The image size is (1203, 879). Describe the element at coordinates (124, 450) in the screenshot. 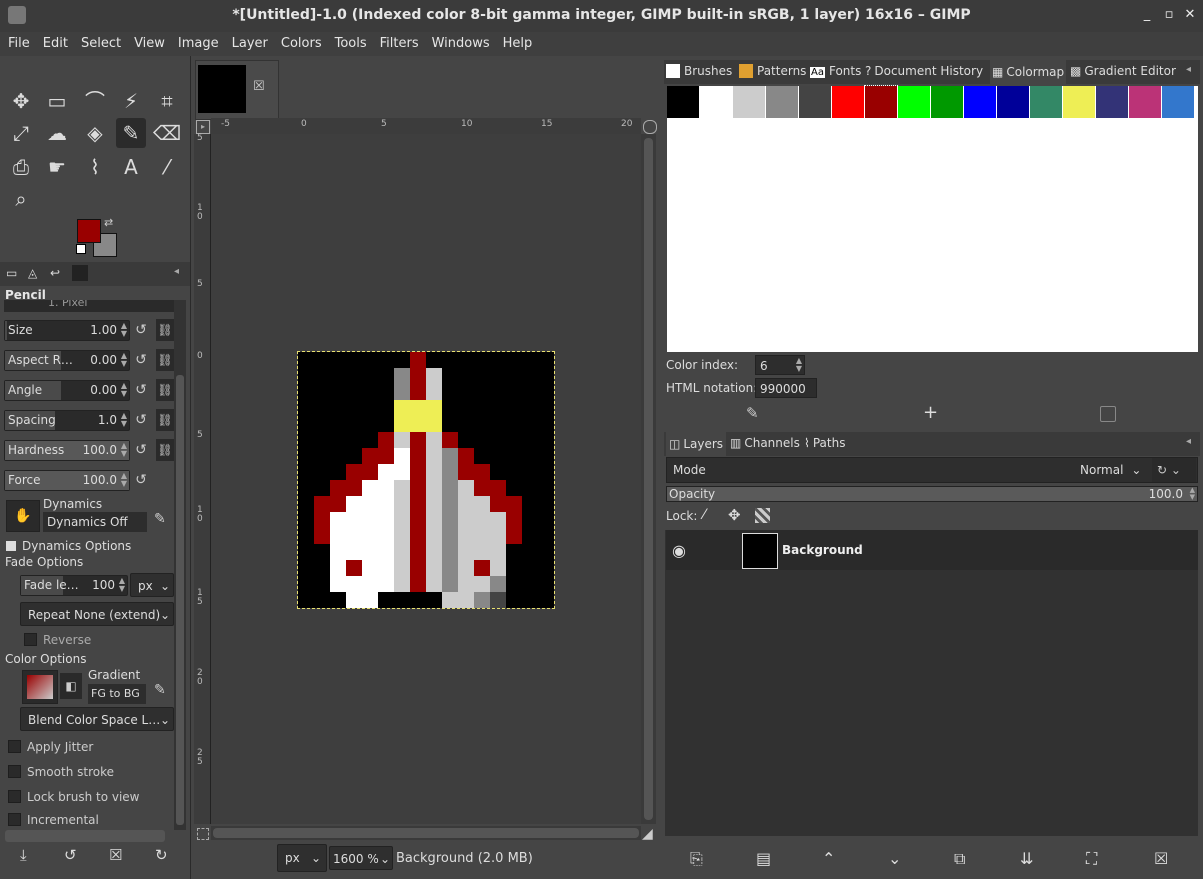

I see `hardness-spin-icon: ▲ ▼` at that location.